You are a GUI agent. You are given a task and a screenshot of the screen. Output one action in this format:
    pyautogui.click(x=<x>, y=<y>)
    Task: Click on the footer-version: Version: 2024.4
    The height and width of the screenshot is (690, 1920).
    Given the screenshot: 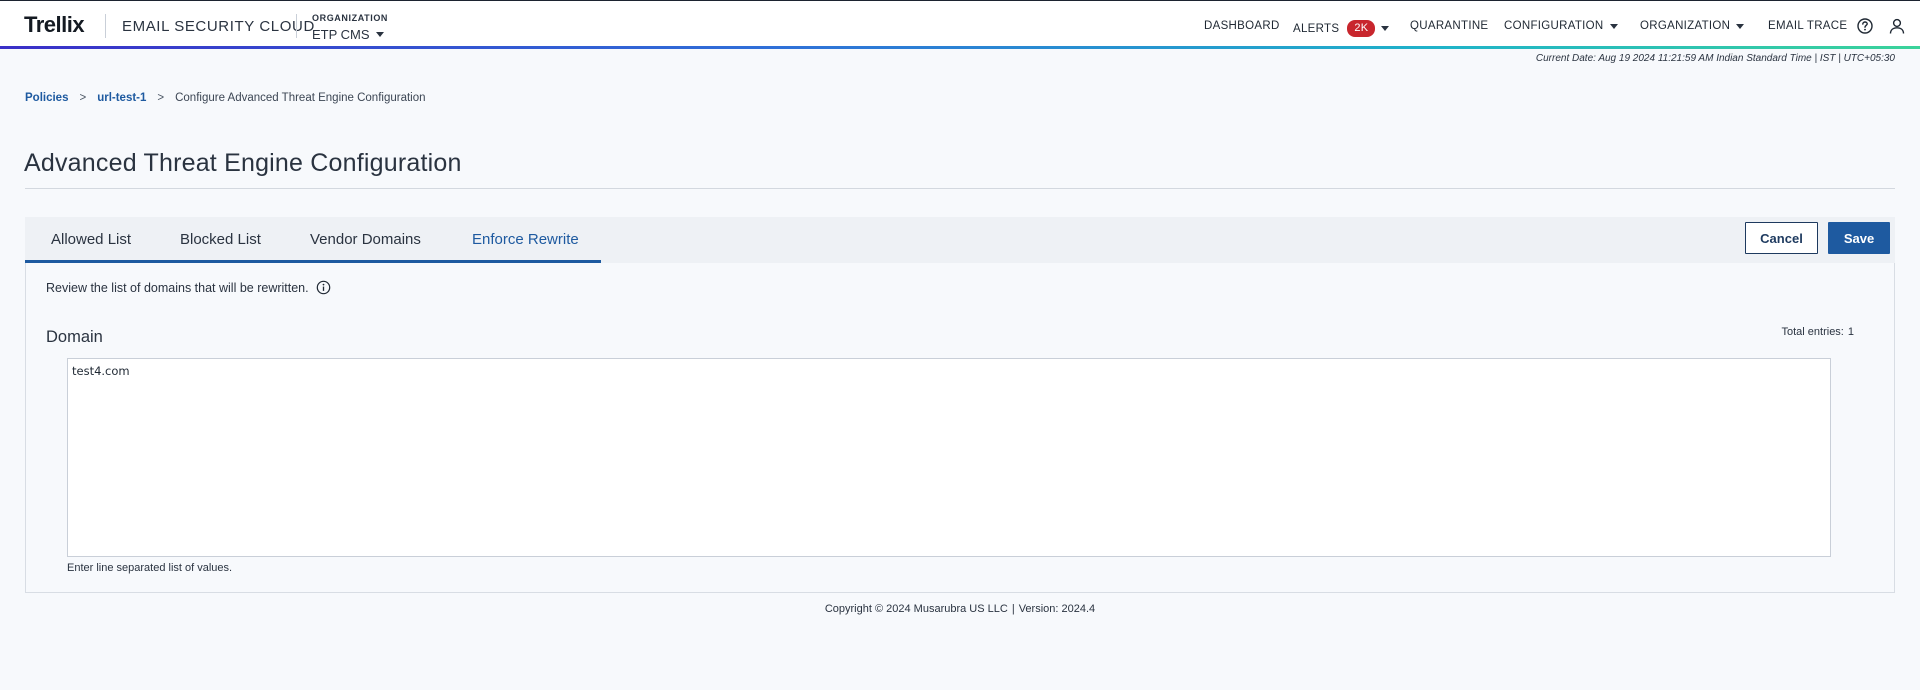 What is the action you would take?
    pyautogui.click(x=1057, y=609)
    